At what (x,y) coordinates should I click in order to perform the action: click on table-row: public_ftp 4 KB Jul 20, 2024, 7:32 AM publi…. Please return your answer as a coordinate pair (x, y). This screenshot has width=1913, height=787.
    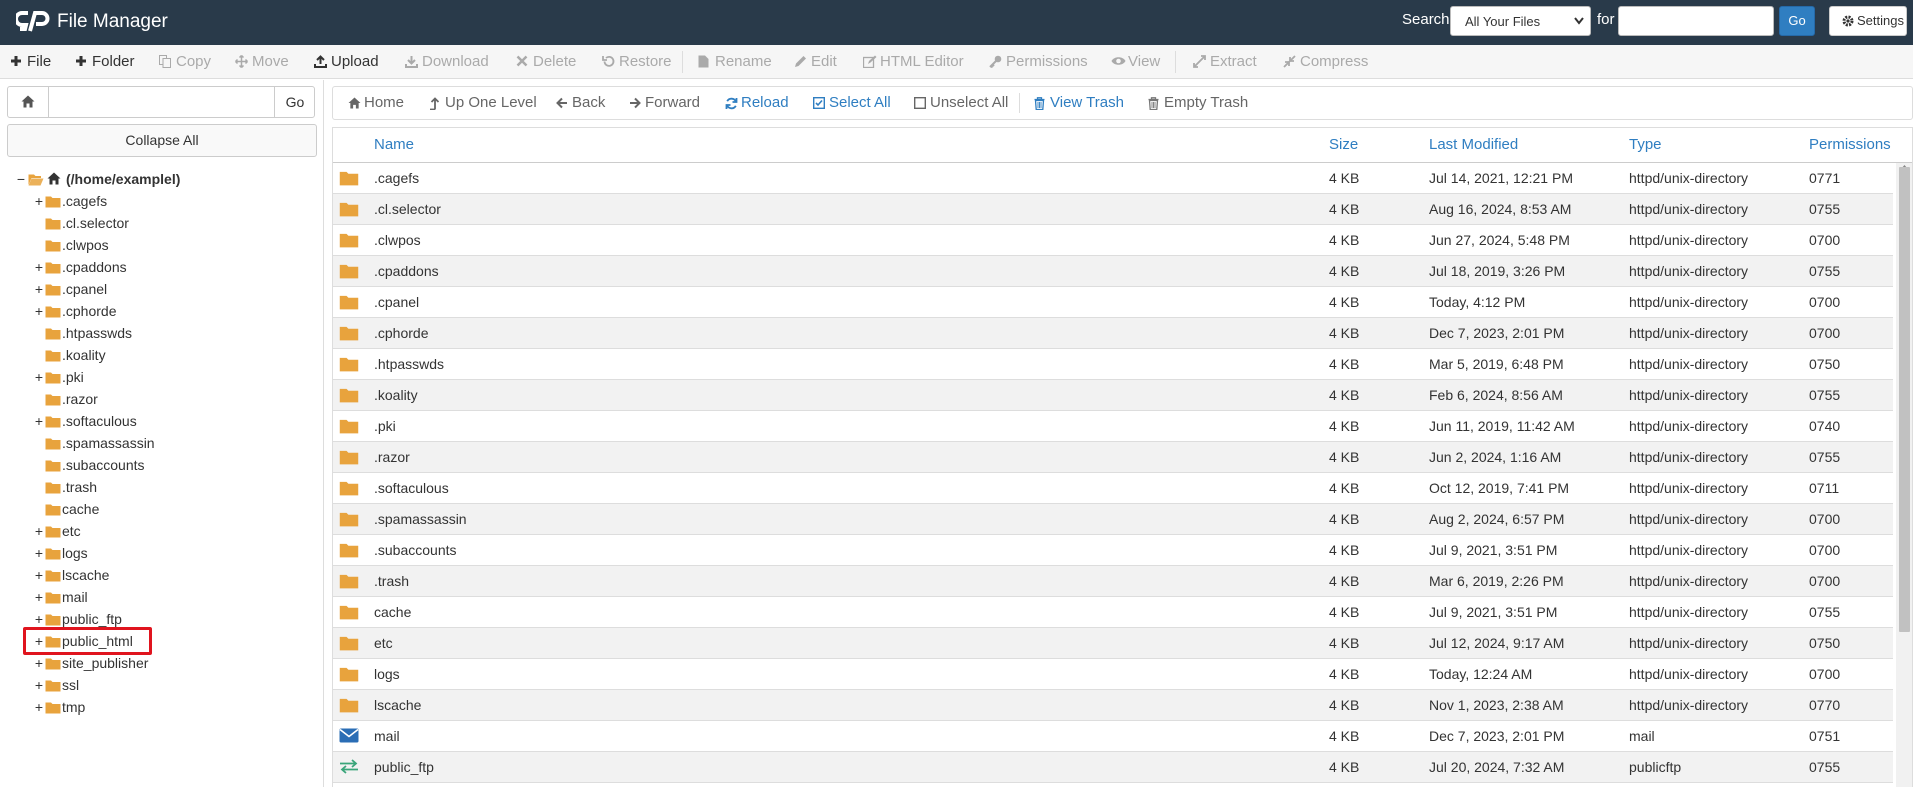
    Looking at the image, I should click on (1113, 767).